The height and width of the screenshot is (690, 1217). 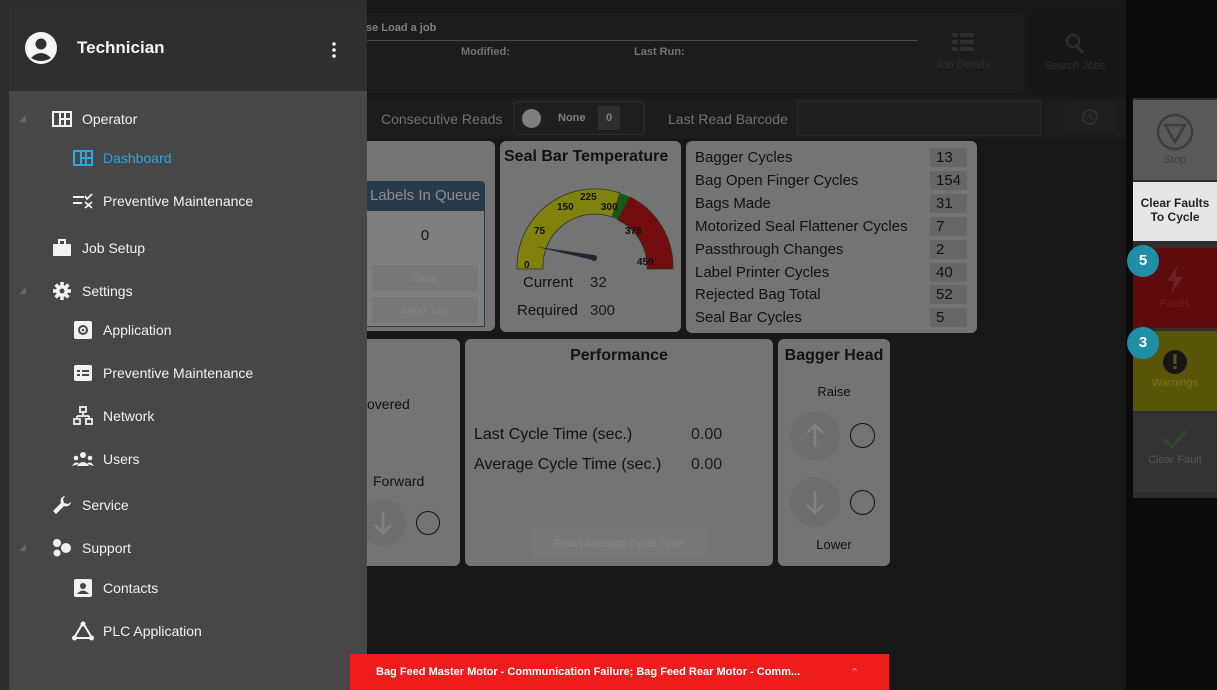 I want to click on nav-job-setup: Job Setup, so click(x=98, y=248).